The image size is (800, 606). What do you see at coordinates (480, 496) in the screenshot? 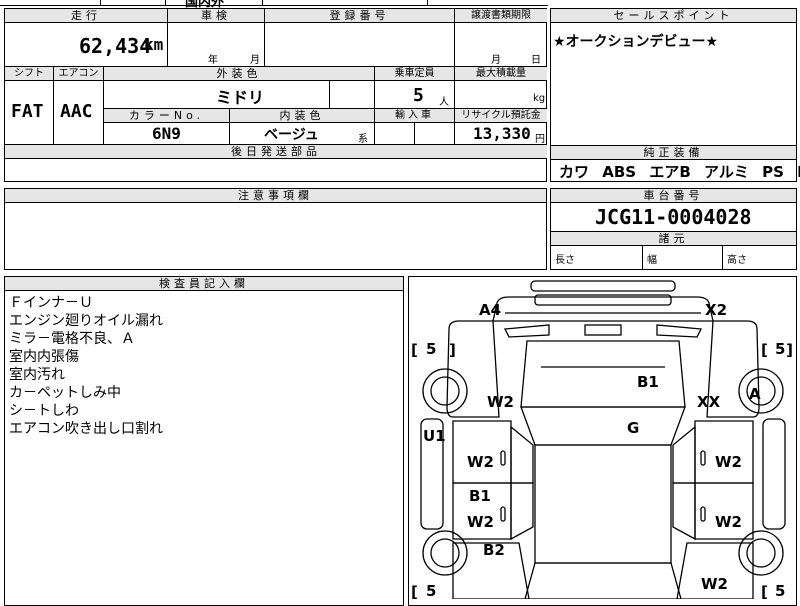
I see `damage-code-b1-door-rl: B1` at bounding box center [480, 496].